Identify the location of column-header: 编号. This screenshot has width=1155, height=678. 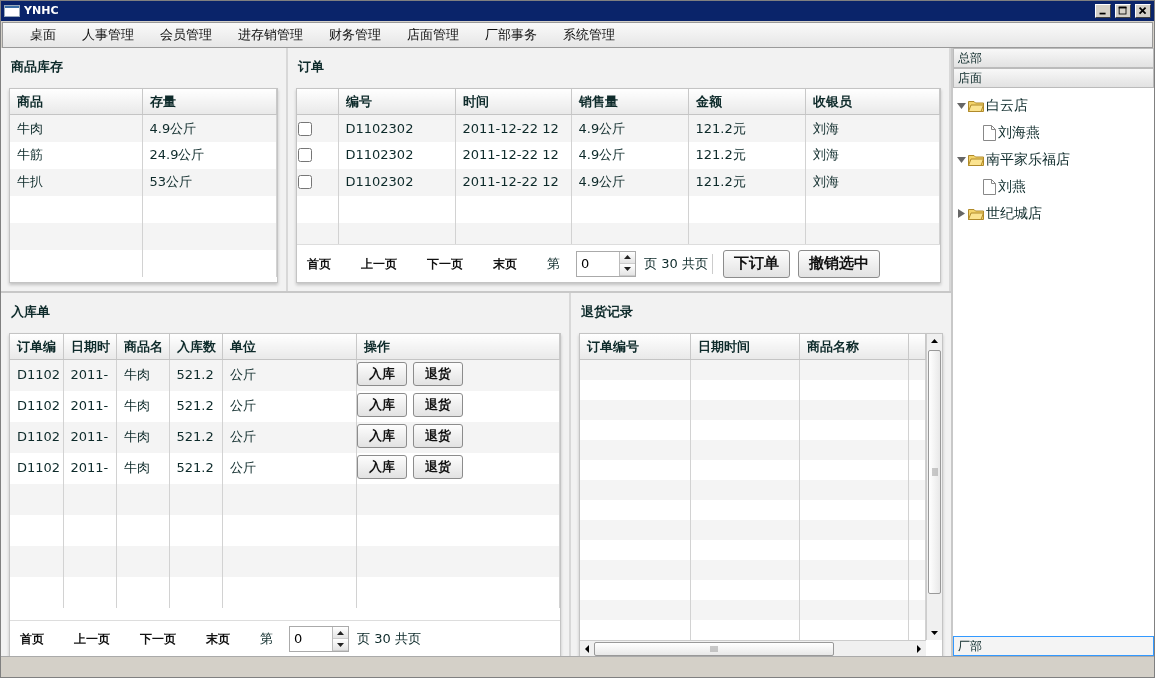
(396, 101).